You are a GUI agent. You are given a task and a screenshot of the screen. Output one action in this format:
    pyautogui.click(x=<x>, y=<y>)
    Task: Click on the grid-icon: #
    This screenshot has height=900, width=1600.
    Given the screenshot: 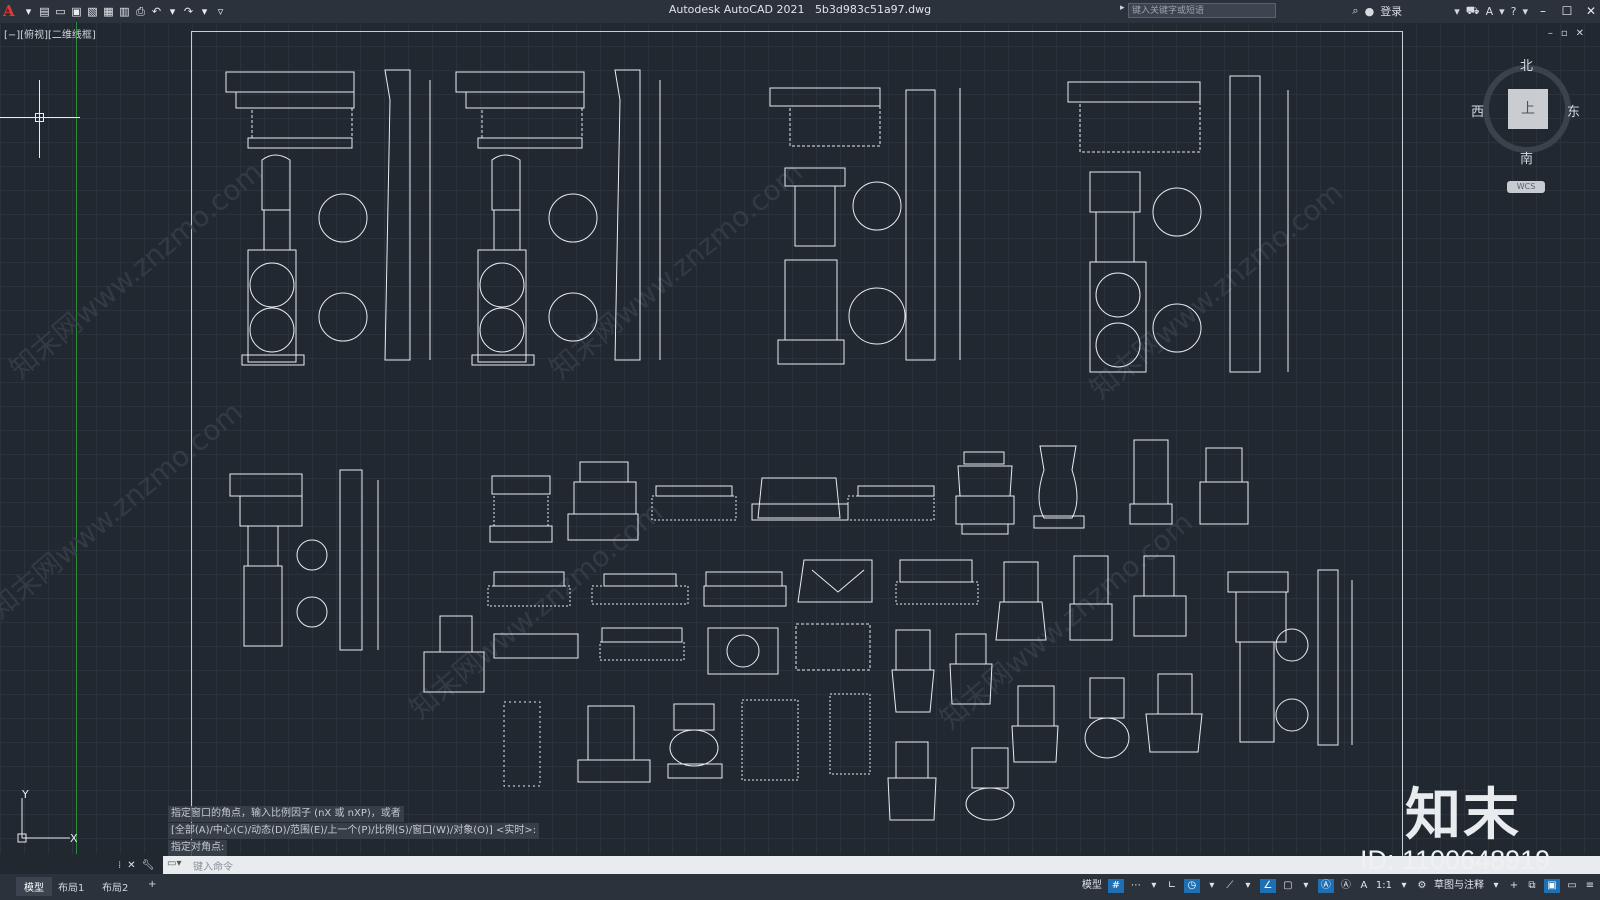 What is the action you would take?
    pyautogui.click(x=1115, y=886)
    